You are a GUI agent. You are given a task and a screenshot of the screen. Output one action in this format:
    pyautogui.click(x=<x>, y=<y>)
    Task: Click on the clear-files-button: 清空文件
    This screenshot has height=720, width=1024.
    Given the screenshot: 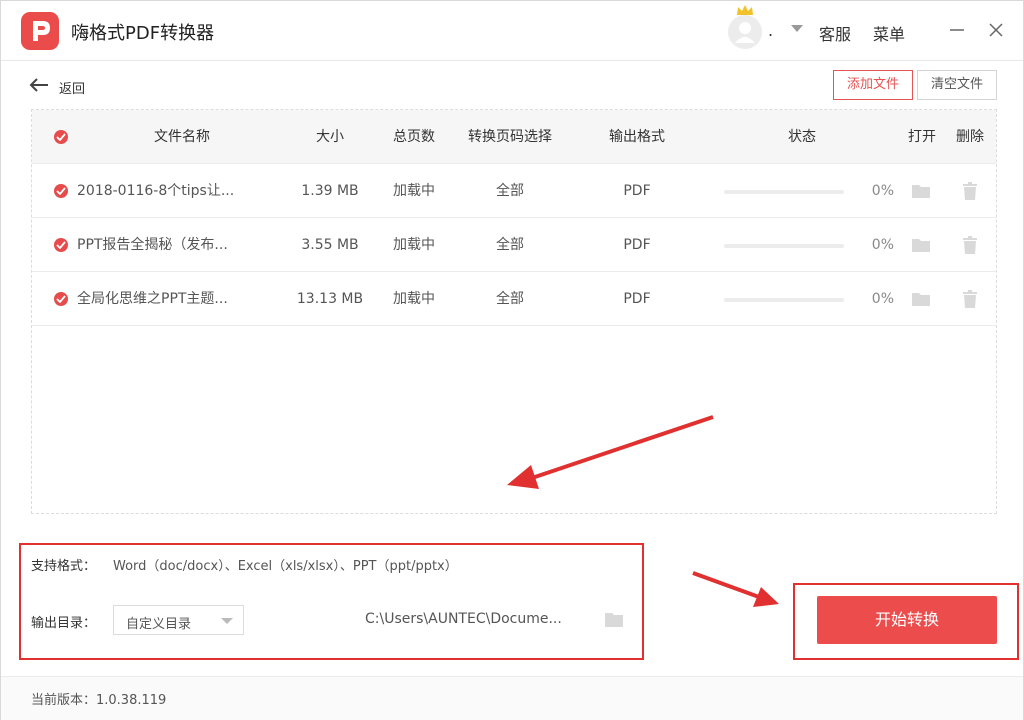 What is the action you would take?
    pyautogui.click(x=957, y=85)
    